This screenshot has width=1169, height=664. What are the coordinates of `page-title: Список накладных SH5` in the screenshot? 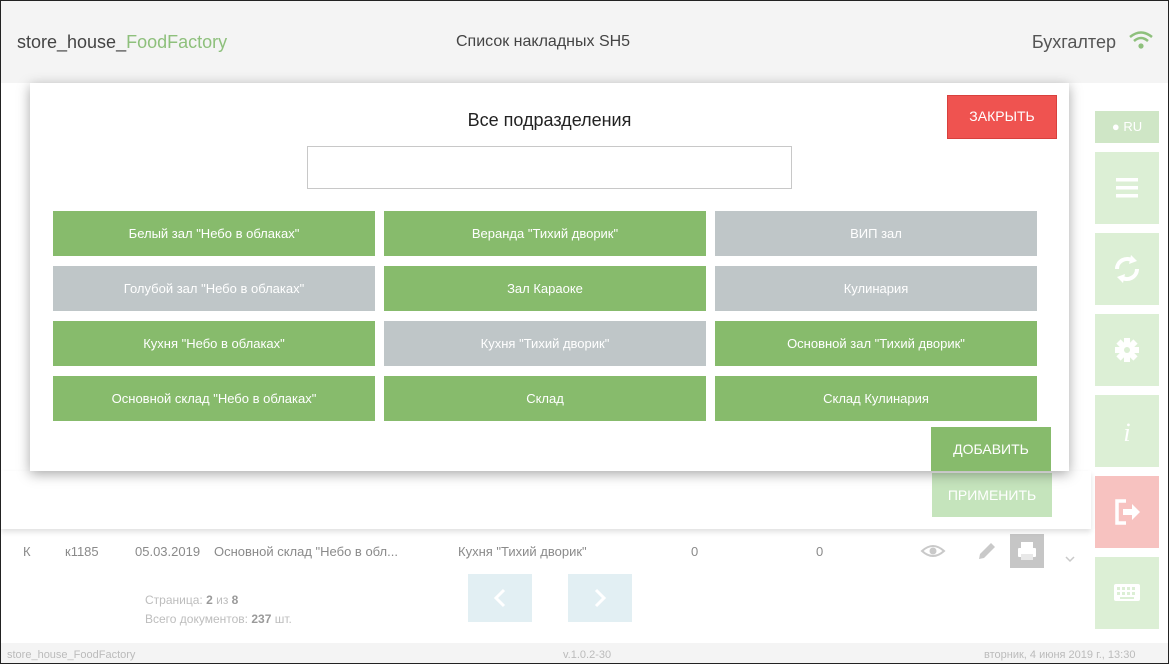 It's located at (543, 41).